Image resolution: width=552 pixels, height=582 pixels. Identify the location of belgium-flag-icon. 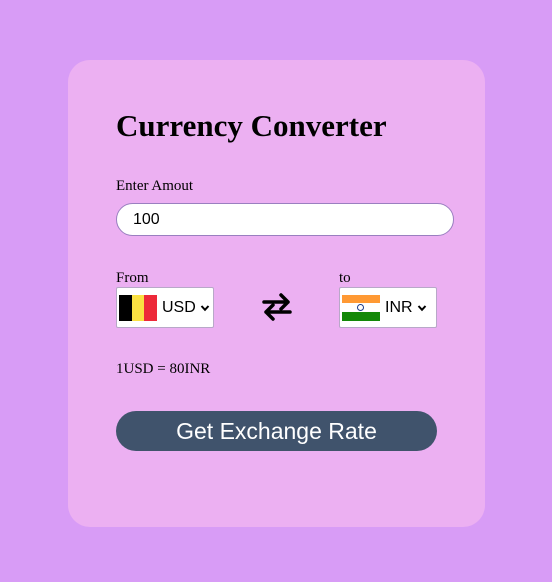
(138, 307).